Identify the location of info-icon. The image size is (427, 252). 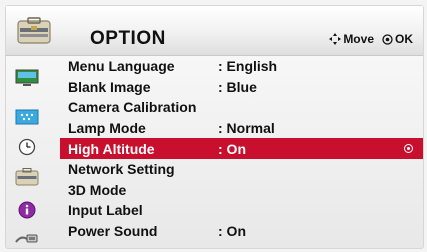
(27, 210).